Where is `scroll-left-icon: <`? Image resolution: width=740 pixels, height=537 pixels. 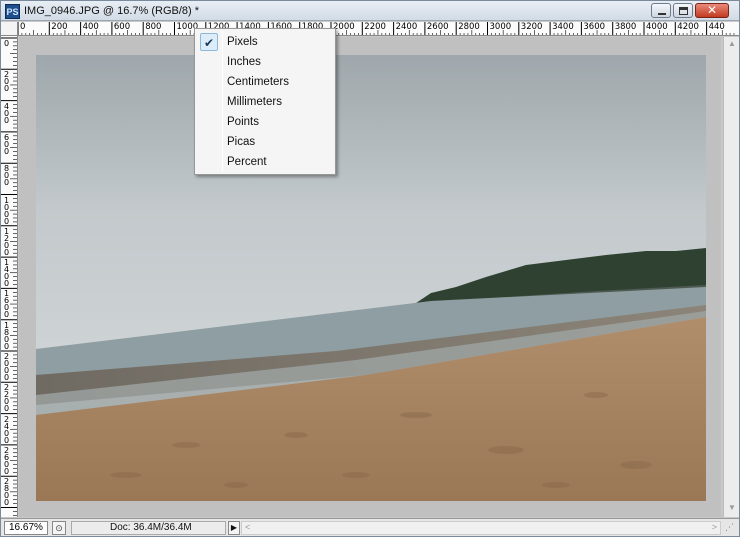
scroll-left-icon: < is located at coordinates (247, 527).